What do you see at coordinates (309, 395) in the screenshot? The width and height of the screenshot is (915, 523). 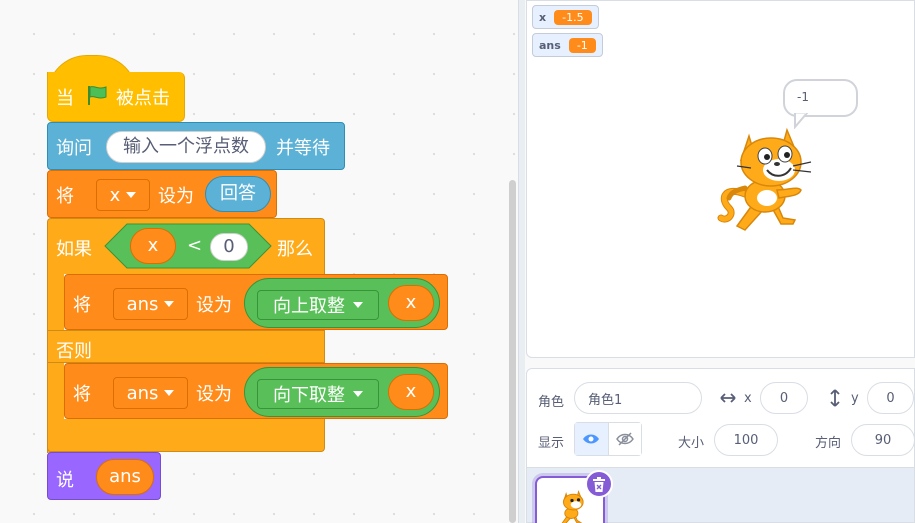 I see `math-function-value: 向下取整` at bounding box center [309, 395].